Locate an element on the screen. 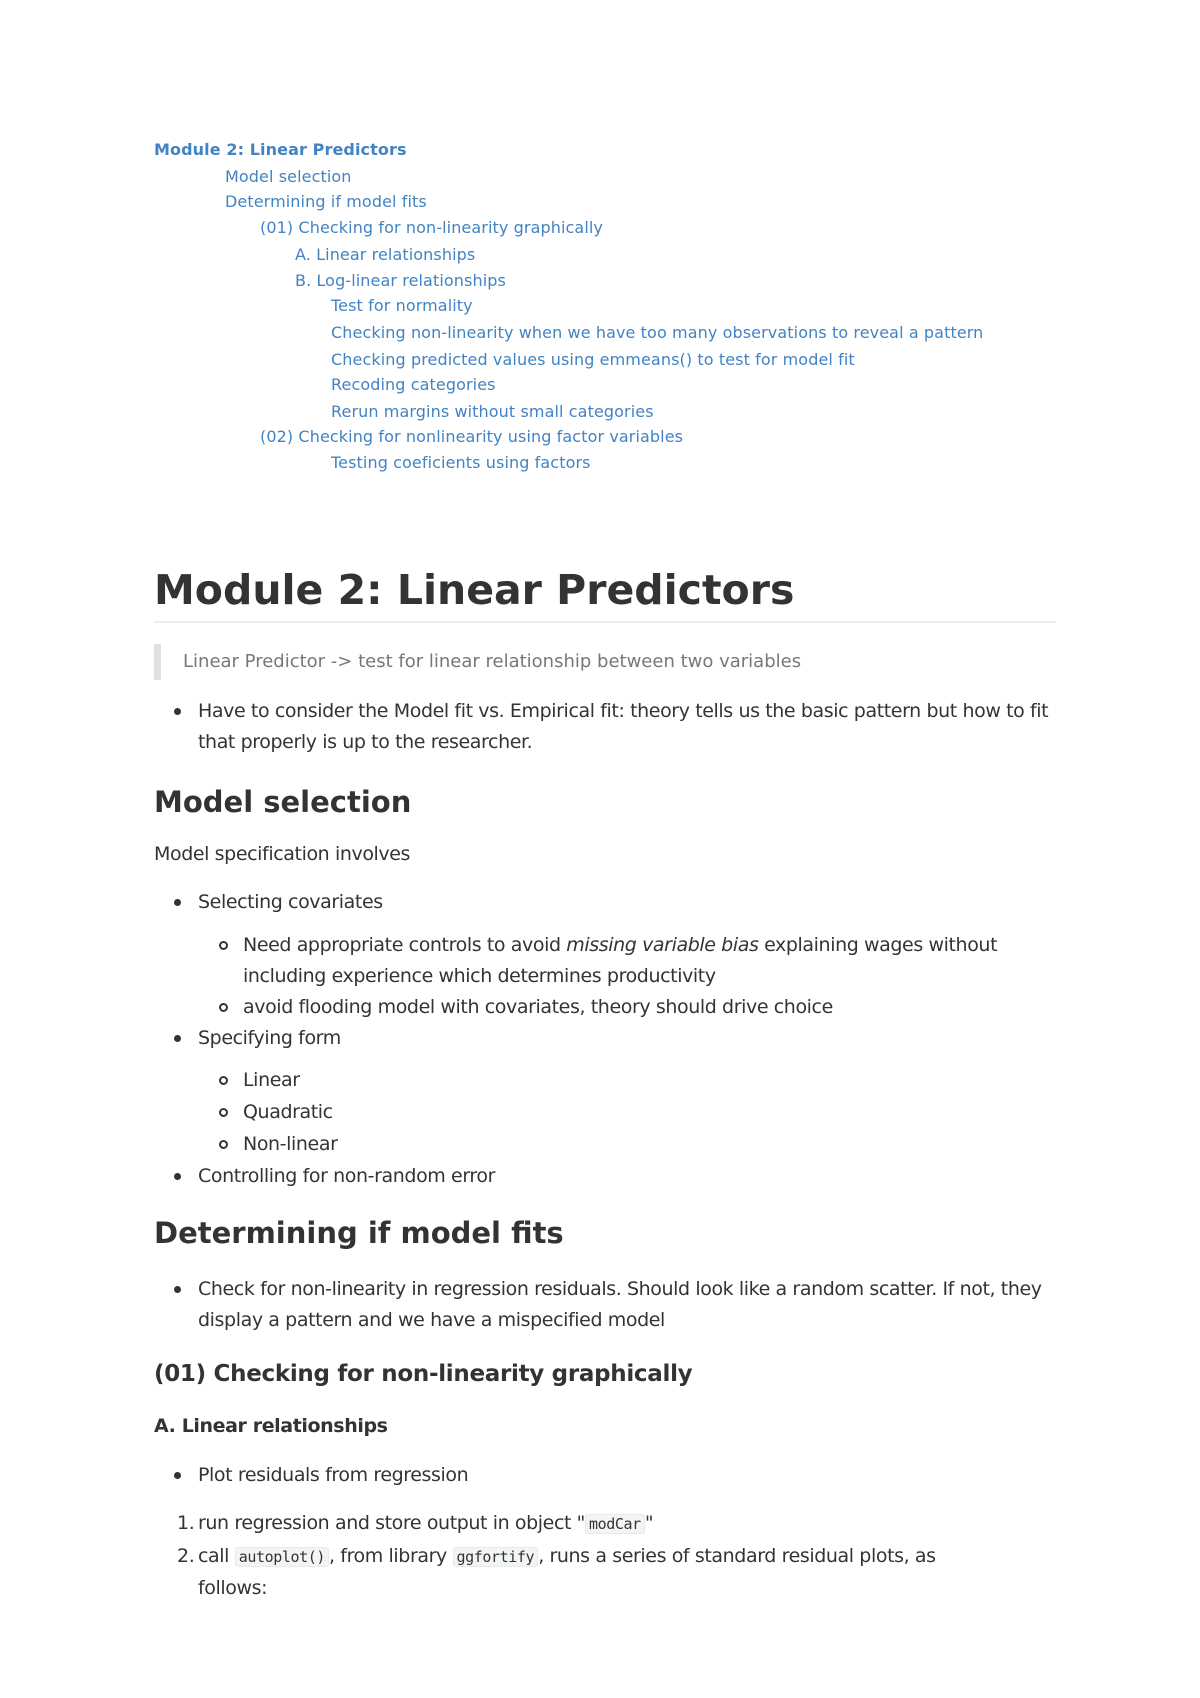 The image size is (1200, 1698). toc-link: Test for normality is located at coordinates (402, 305).